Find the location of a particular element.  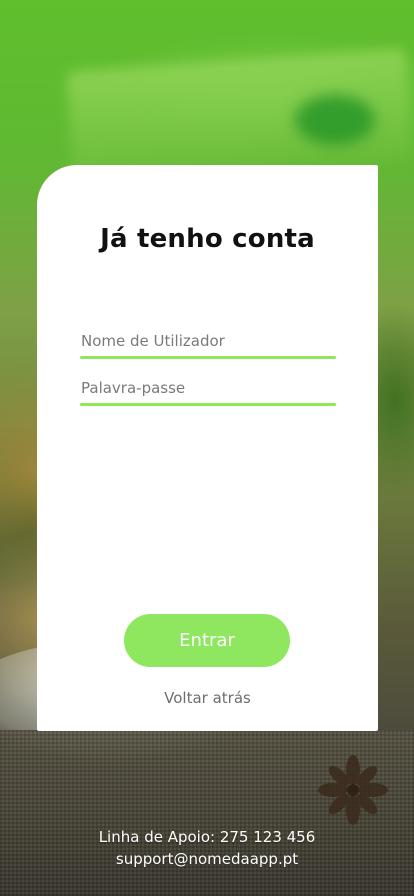

password-field is located at coordinates (208, 389).